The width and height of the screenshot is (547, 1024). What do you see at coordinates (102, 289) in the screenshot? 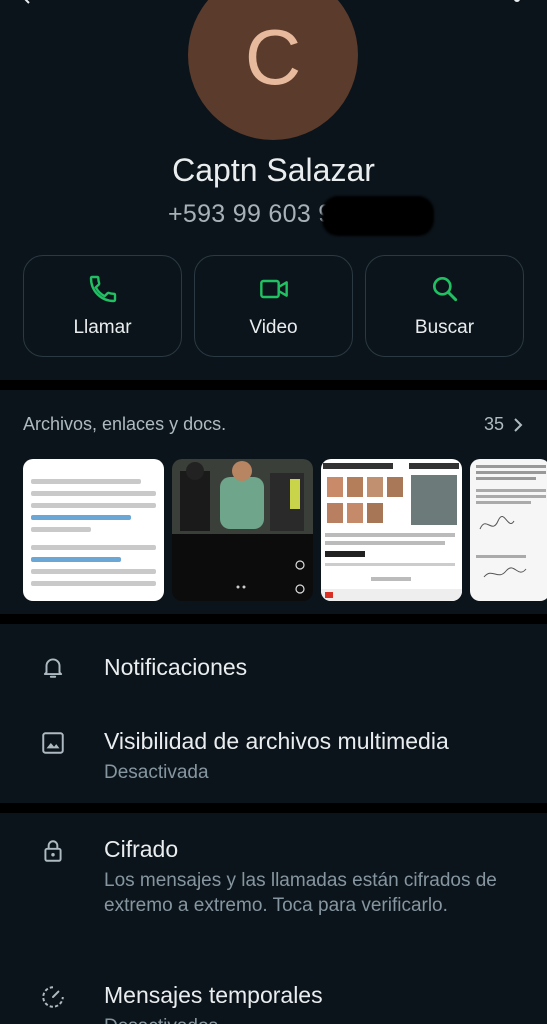
I see `phone-icon` at bounding box center [102, 289].